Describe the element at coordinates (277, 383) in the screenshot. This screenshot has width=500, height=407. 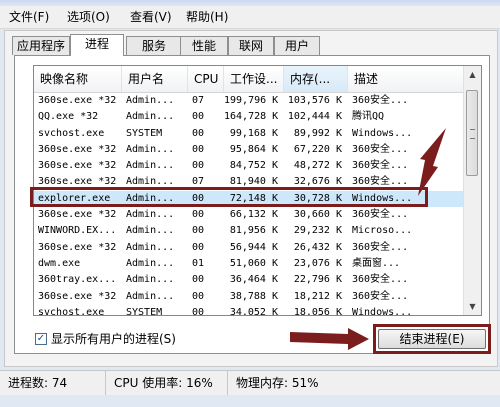
I see `status-physical-memory: 物理内存: 51%` at that location.